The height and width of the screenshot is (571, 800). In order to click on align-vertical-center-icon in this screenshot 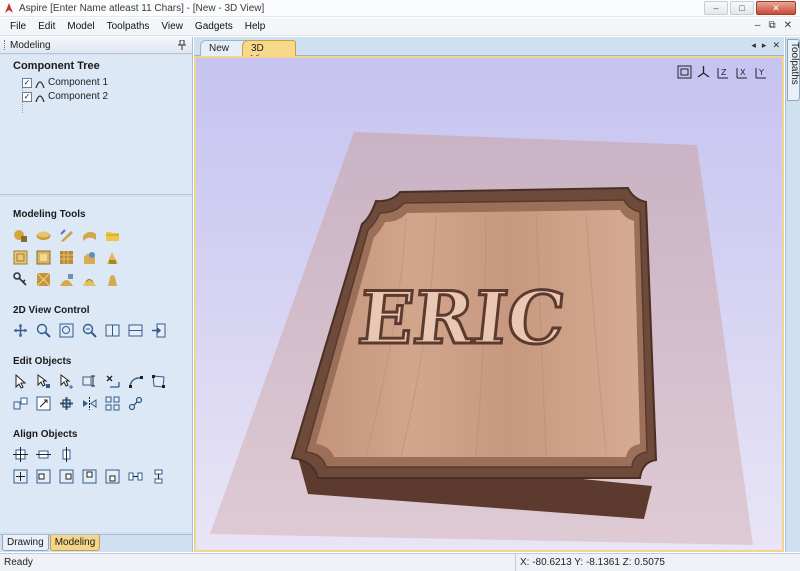, I will do `click(66, 454)`.